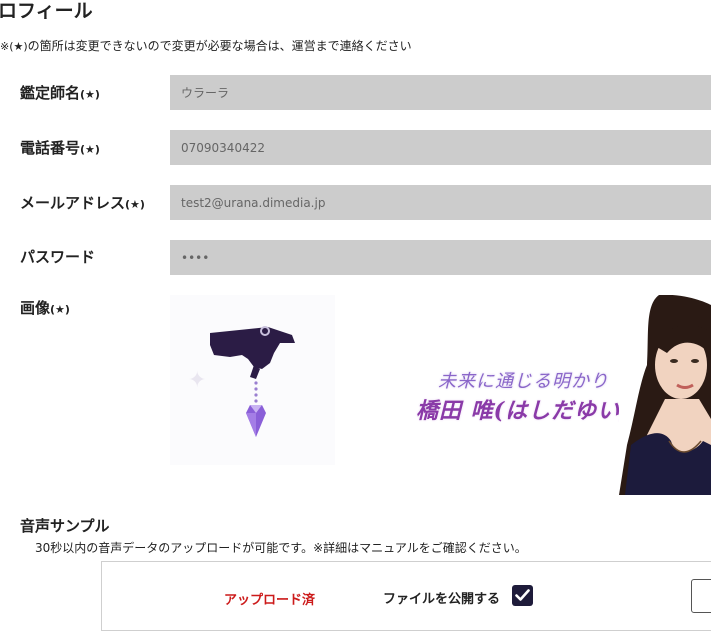 This screenshot has height=631, width=711. What do you see at coordinates (524, 411) in the screenshot?
I see `banner-name: 橋田 唯(はしだゆい)` at bounding box center [524, 411].